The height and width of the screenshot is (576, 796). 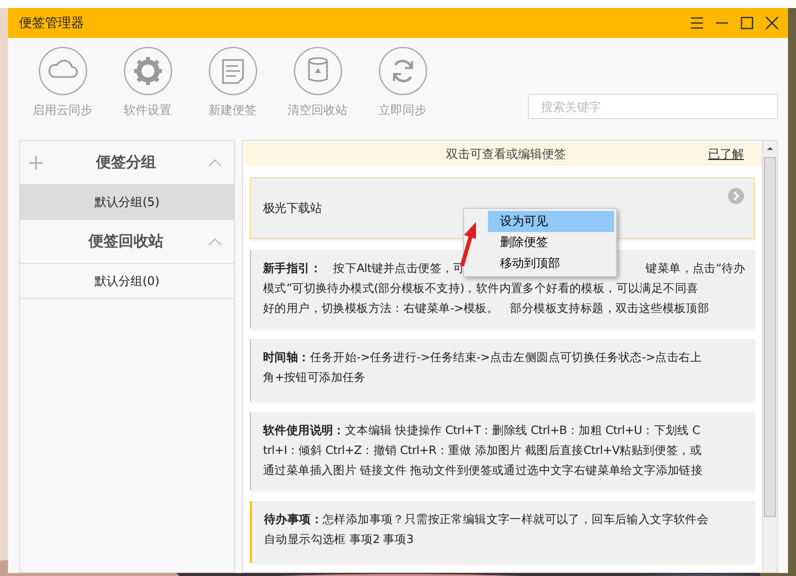 I want to click on window-title: 便签管理器, so click(x=52, y=23).